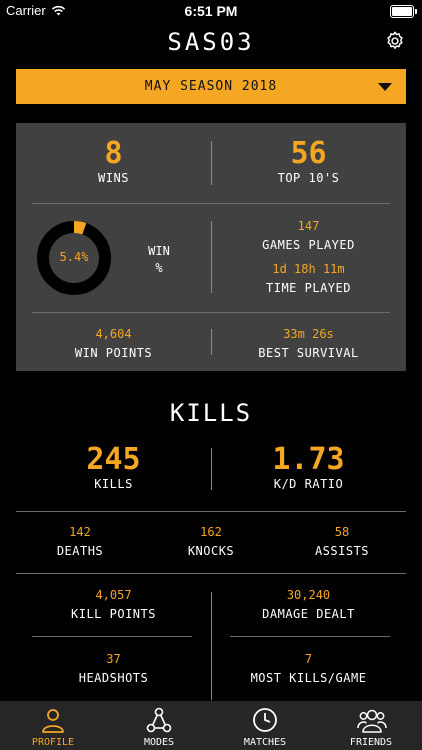  I want to click on knocks-stat: 162 KNOCKS, so click(211, 541).